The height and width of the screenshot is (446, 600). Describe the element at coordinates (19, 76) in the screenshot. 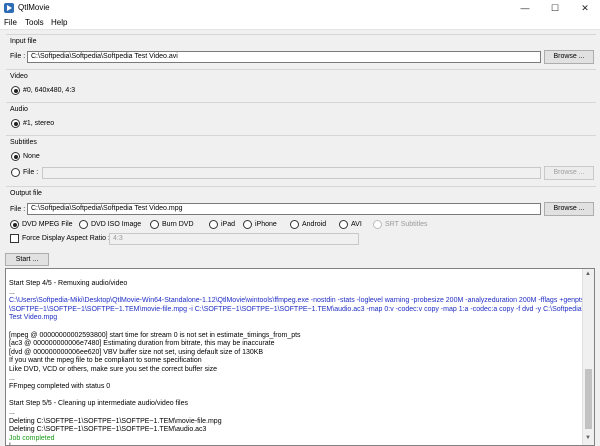

I see `video-title: Video` at that location.